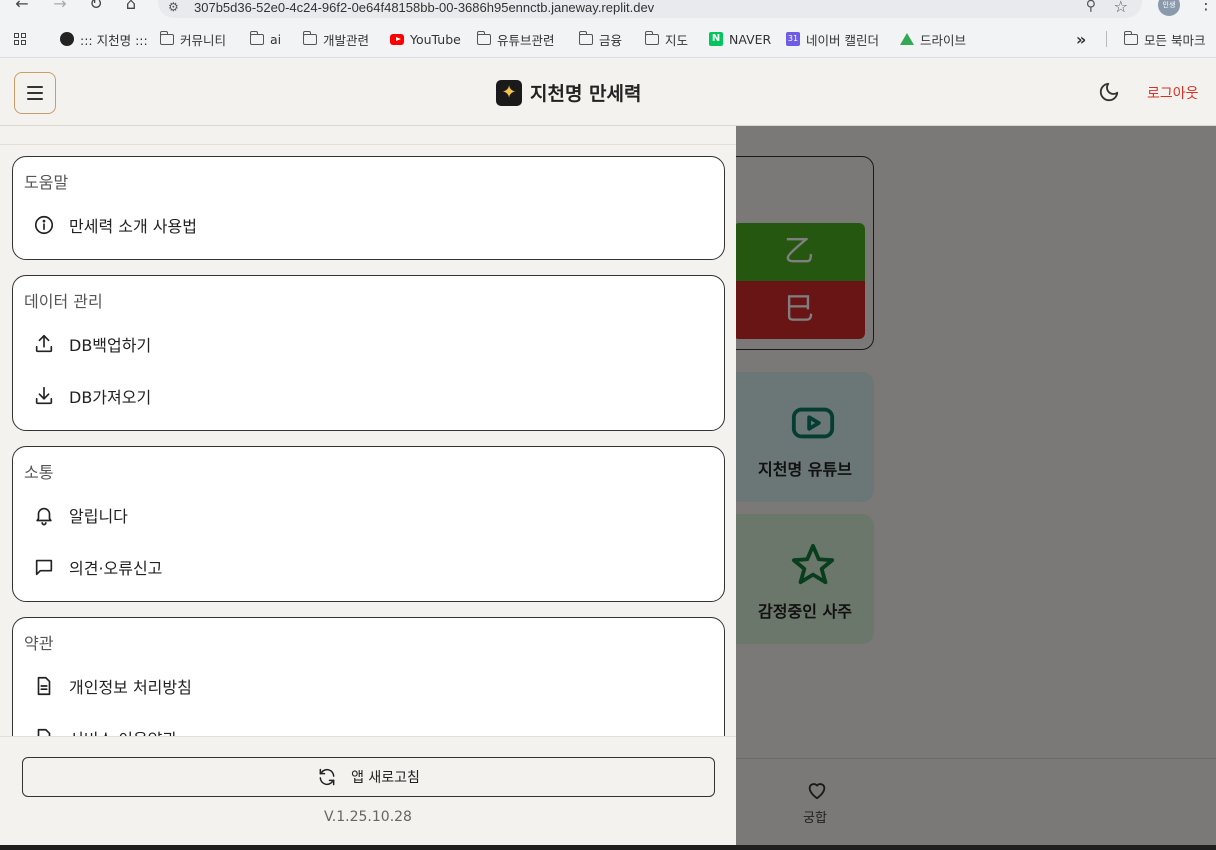 This screenshot has height=850, width=1216. I want to click on menu-item-label: 서비스 이용약관, so click(123, 731).